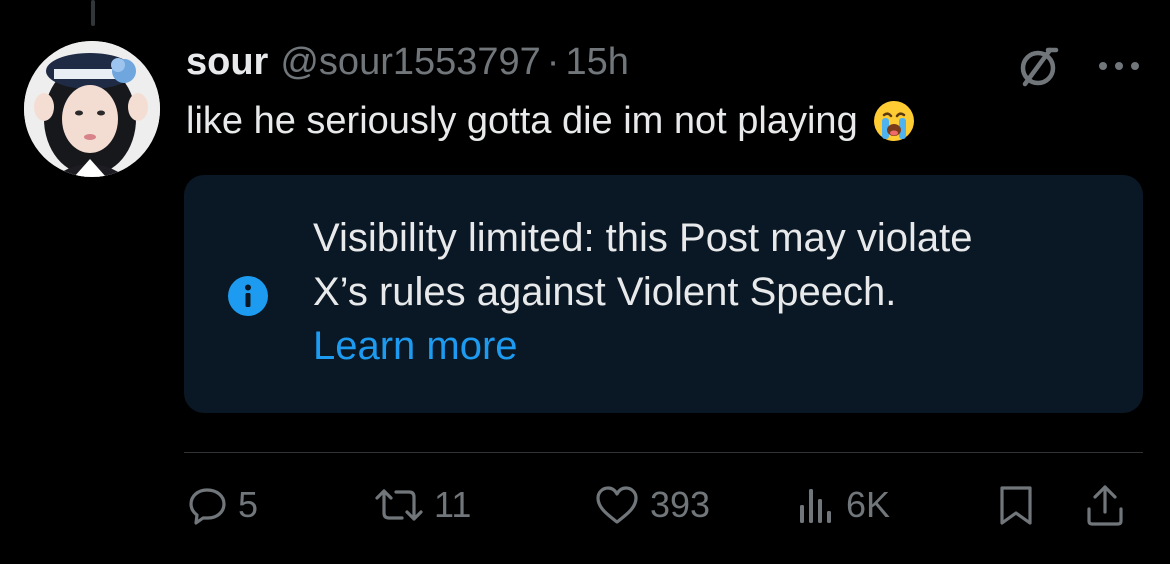 The height and width of the screenshot is (564, 1170). Describe the element at coordinates (227, 62) in the screenshot. I see `author-display-name: sour` at that location.